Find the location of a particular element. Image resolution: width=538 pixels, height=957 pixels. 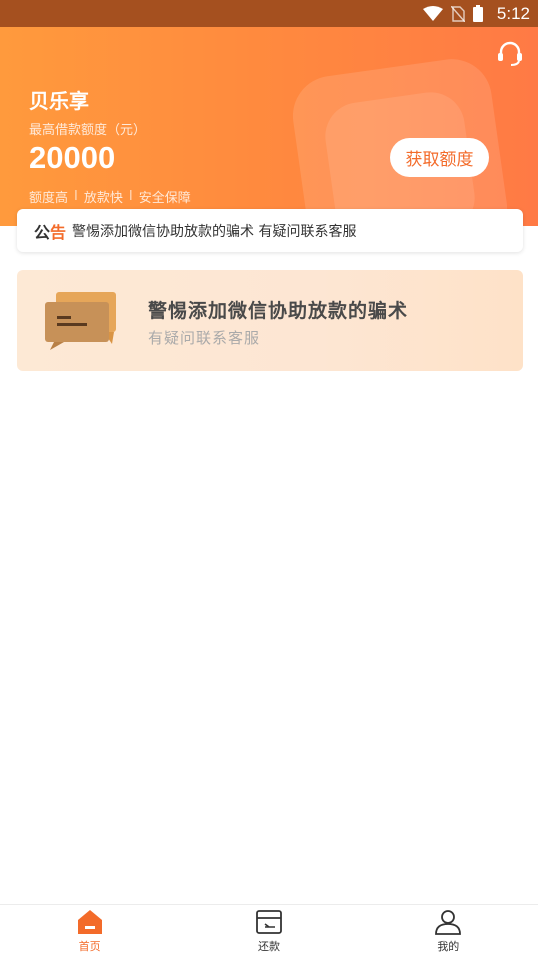

banner-subtitle: 有疑问联系客服 is located at coordinates (204, 338).